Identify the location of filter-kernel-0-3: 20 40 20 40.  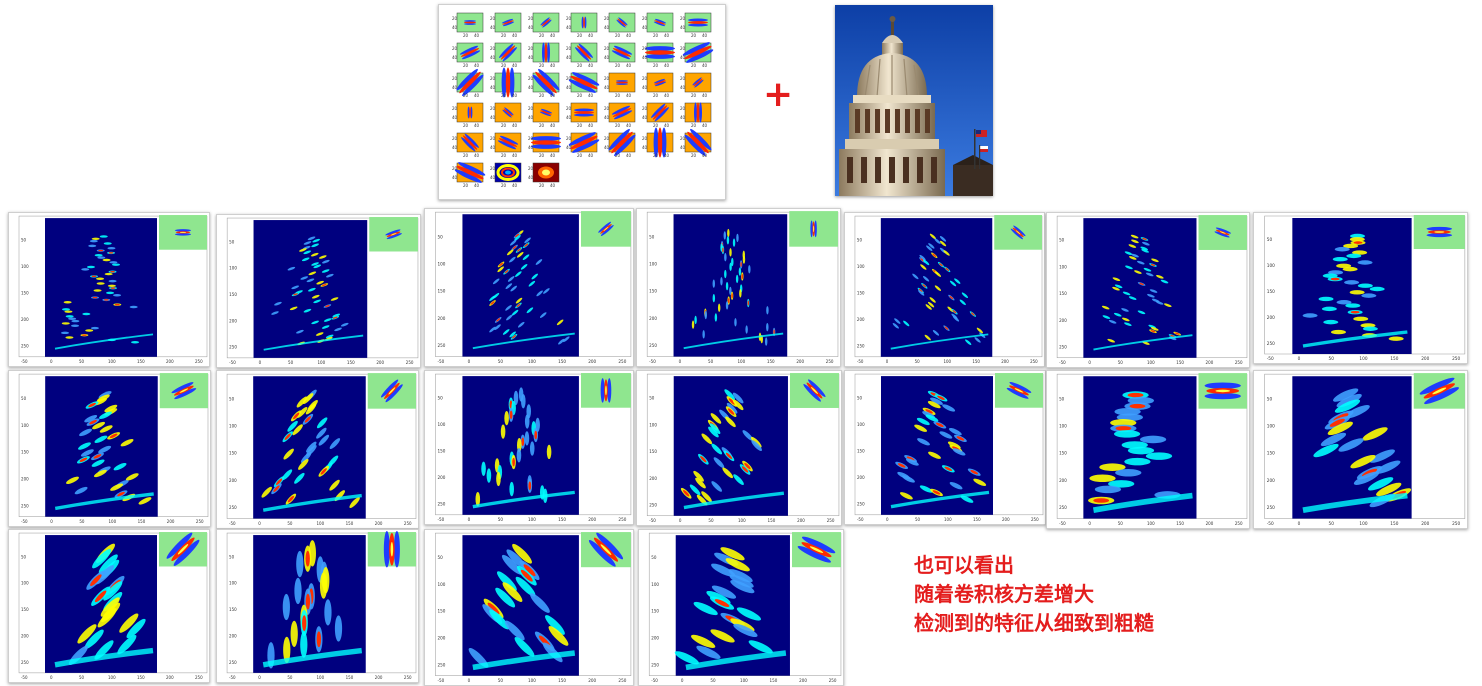
(582, 25).